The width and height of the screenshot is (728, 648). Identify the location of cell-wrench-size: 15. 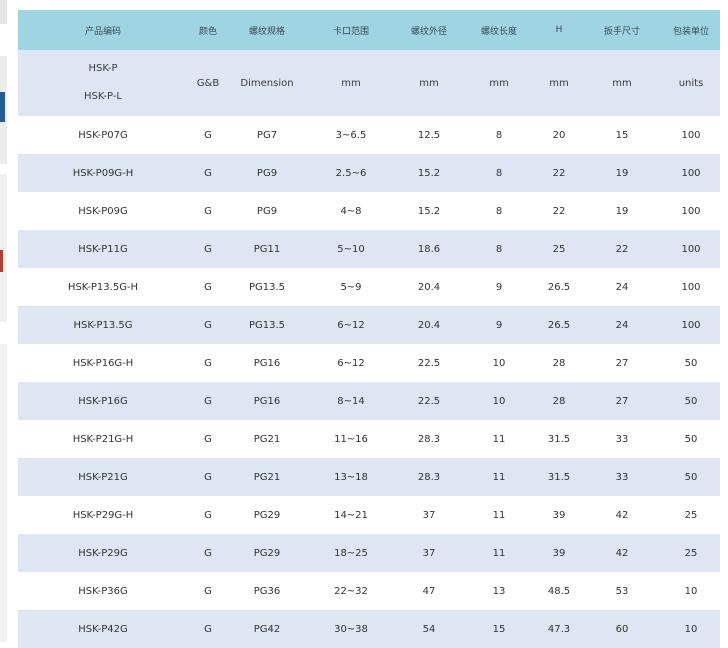
(622, 135).